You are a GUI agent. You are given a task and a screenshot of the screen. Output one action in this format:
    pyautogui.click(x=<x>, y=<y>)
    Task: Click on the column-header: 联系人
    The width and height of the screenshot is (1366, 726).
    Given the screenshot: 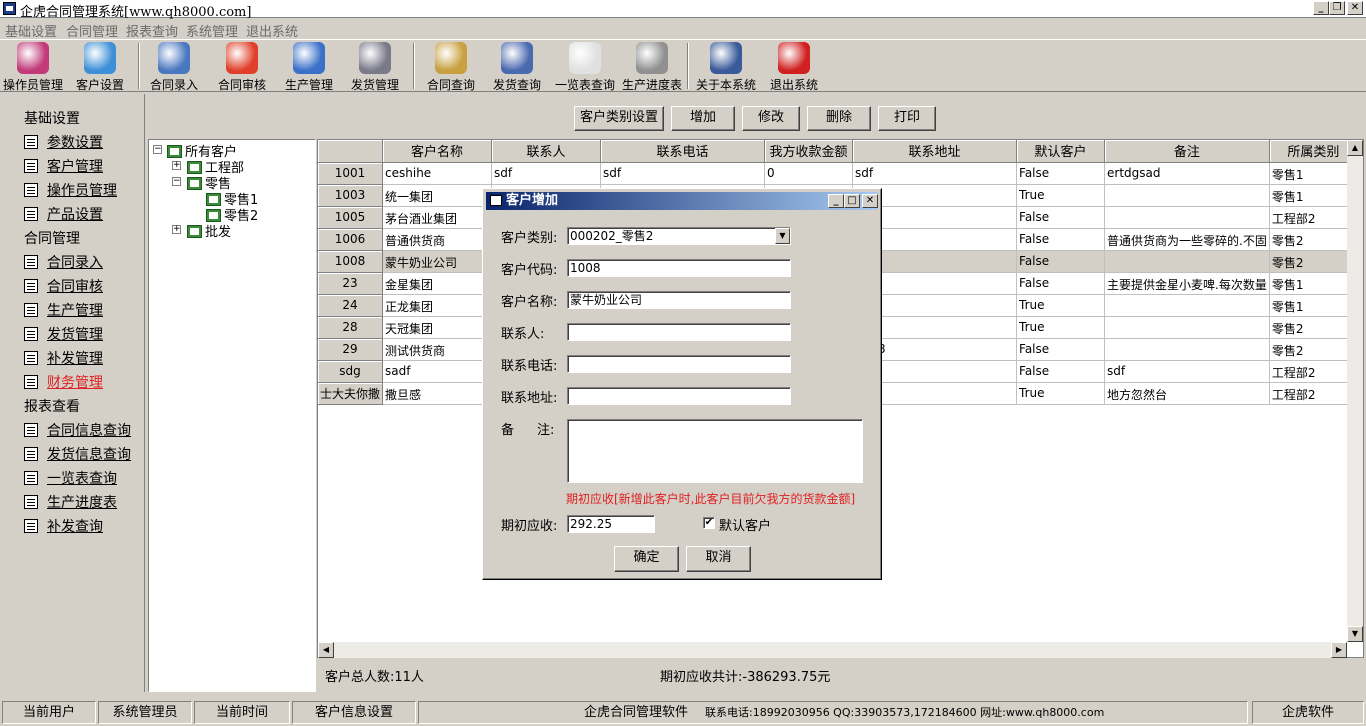 What is the action you would take?
    pyautogui.click(x=546, y=151)
    